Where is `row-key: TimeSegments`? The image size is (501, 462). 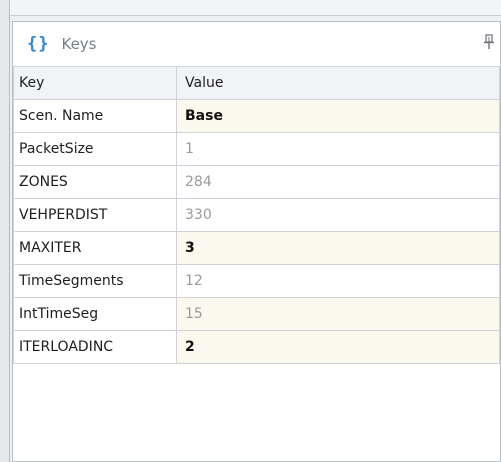
row-key: TimeSegments is located at coordinates (95, 281).